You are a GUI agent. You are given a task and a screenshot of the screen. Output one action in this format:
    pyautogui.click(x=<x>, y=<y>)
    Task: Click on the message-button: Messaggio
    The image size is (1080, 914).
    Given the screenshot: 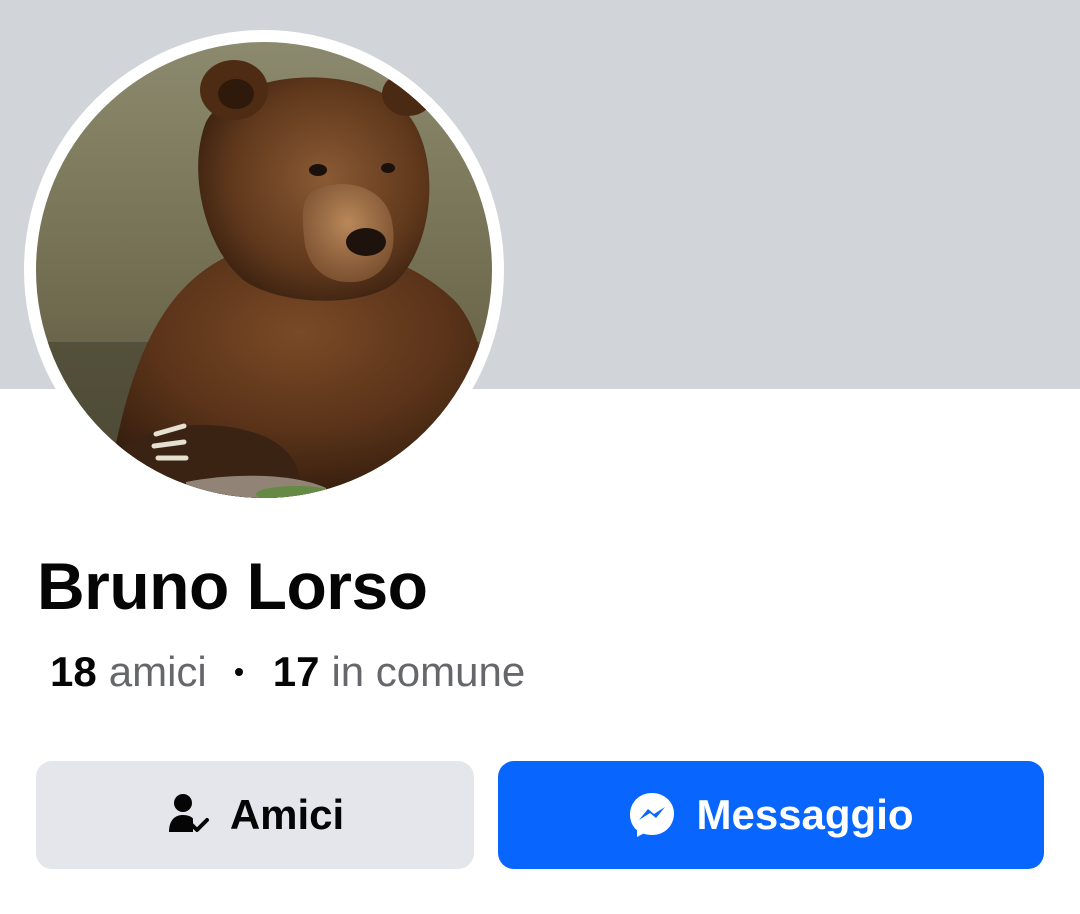 What is the action you would take?
    pyautogui.click(x=771, y=815)
    